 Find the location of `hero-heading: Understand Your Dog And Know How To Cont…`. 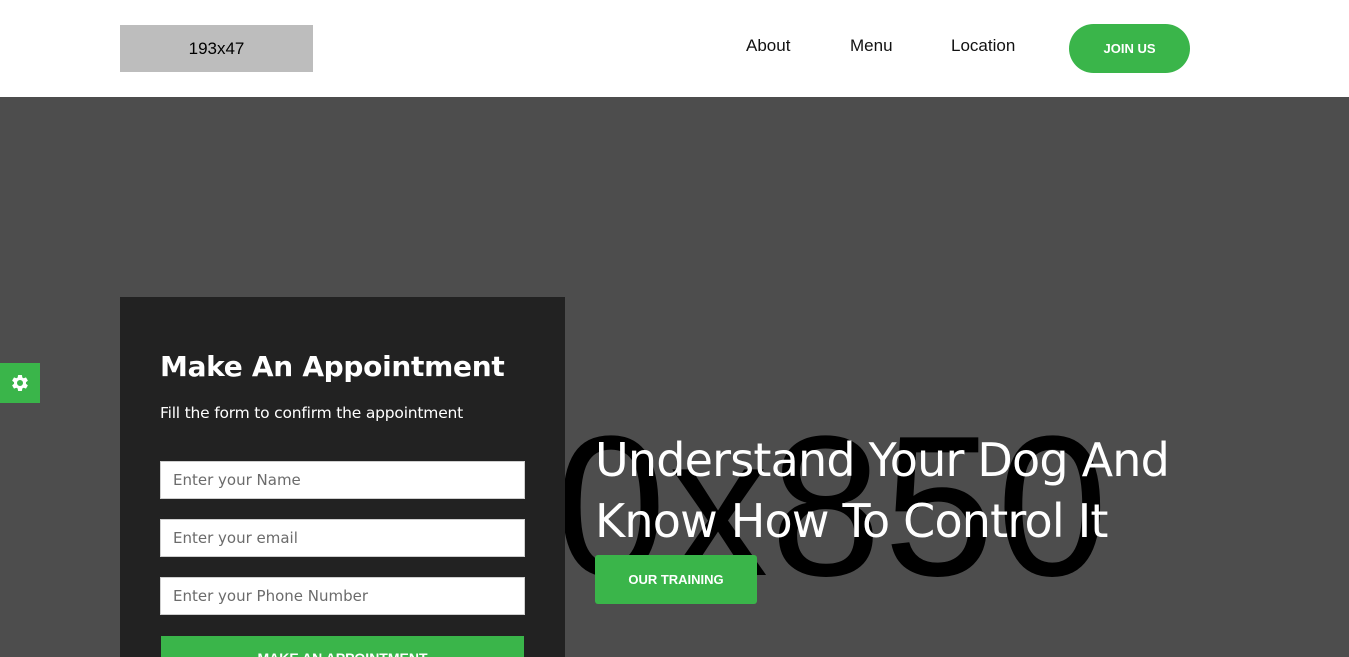

hero-heading: Understand Your Dog And Know How To Cont… is located at coordinates (882, 491).